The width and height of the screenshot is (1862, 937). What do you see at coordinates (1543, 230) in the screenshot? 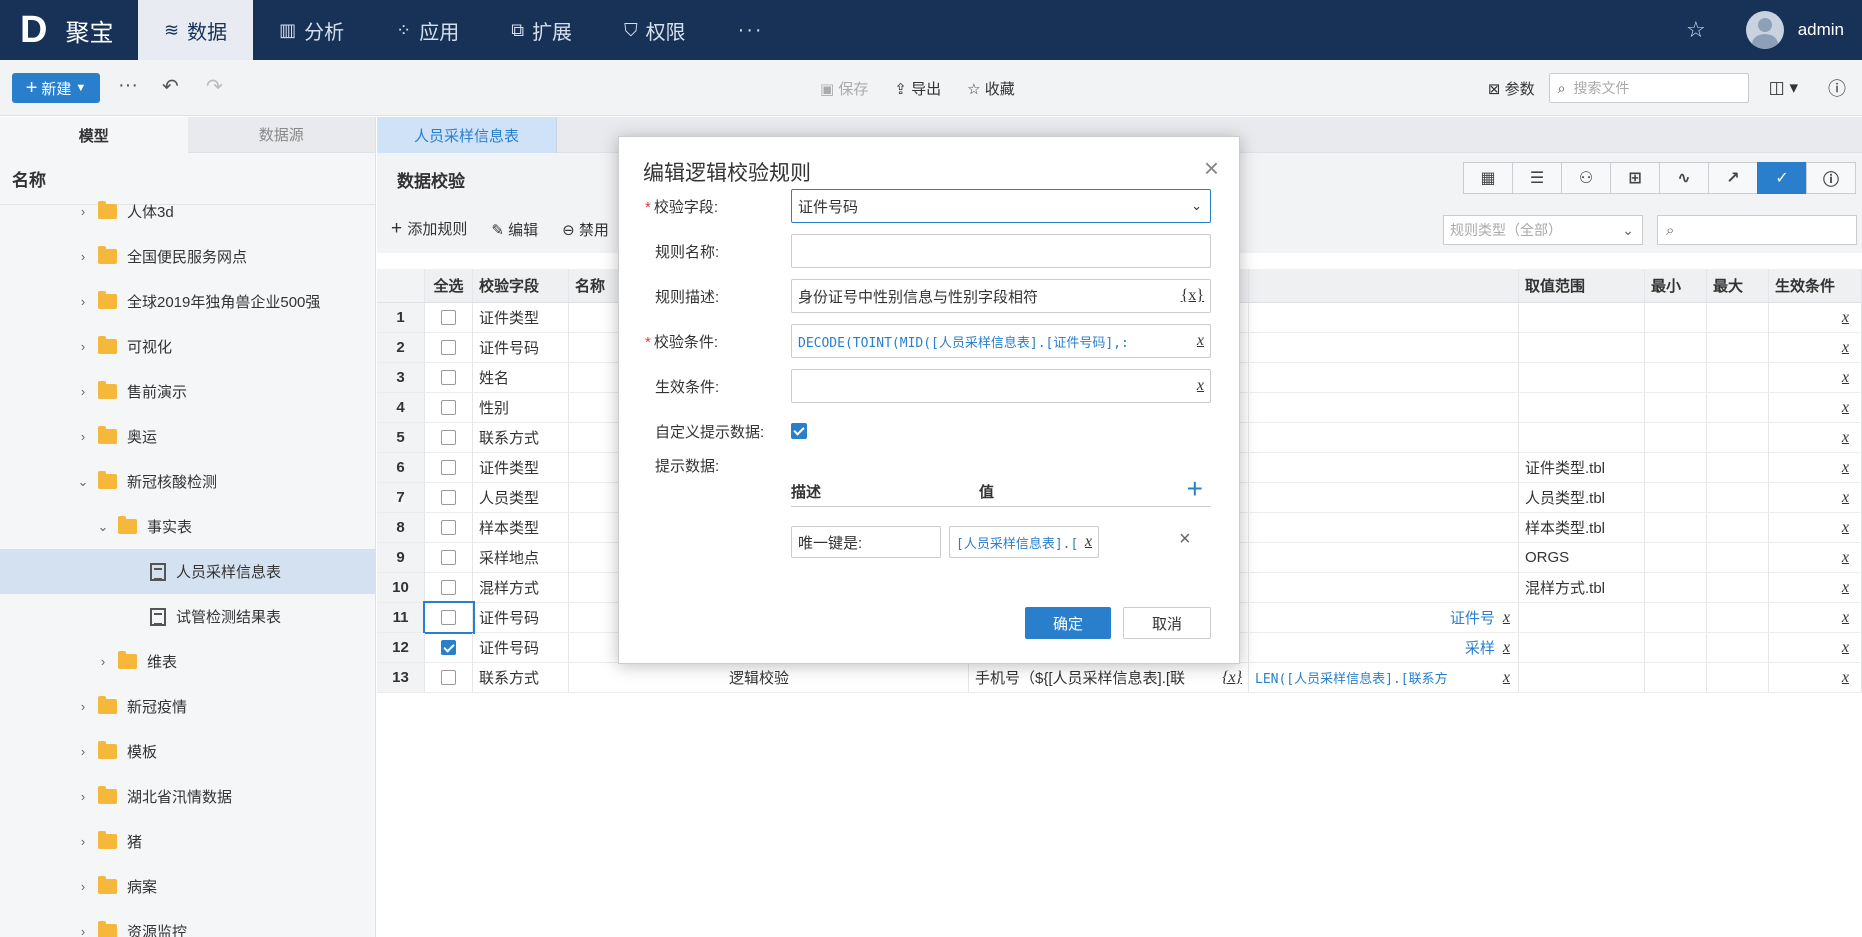
I see `rule-type-select: 规则类型（全部） ⌄` at bounding box center [1543, 230].